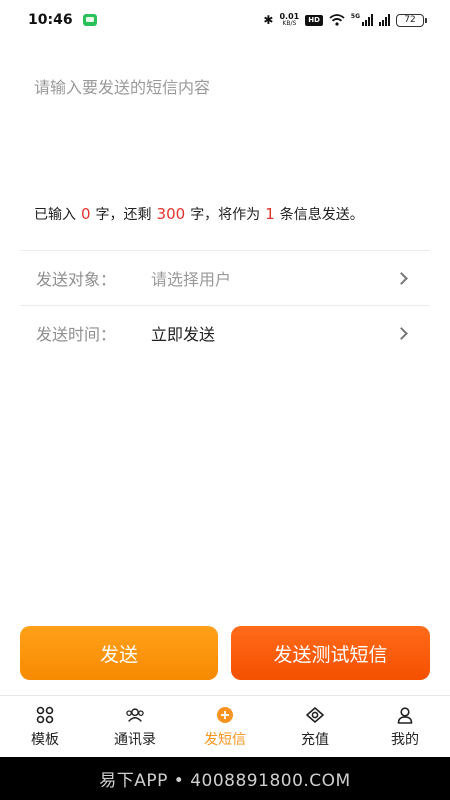  Describe the element at coordinates (367, 20) in the screenshot. I see `signal-icon` at that location.